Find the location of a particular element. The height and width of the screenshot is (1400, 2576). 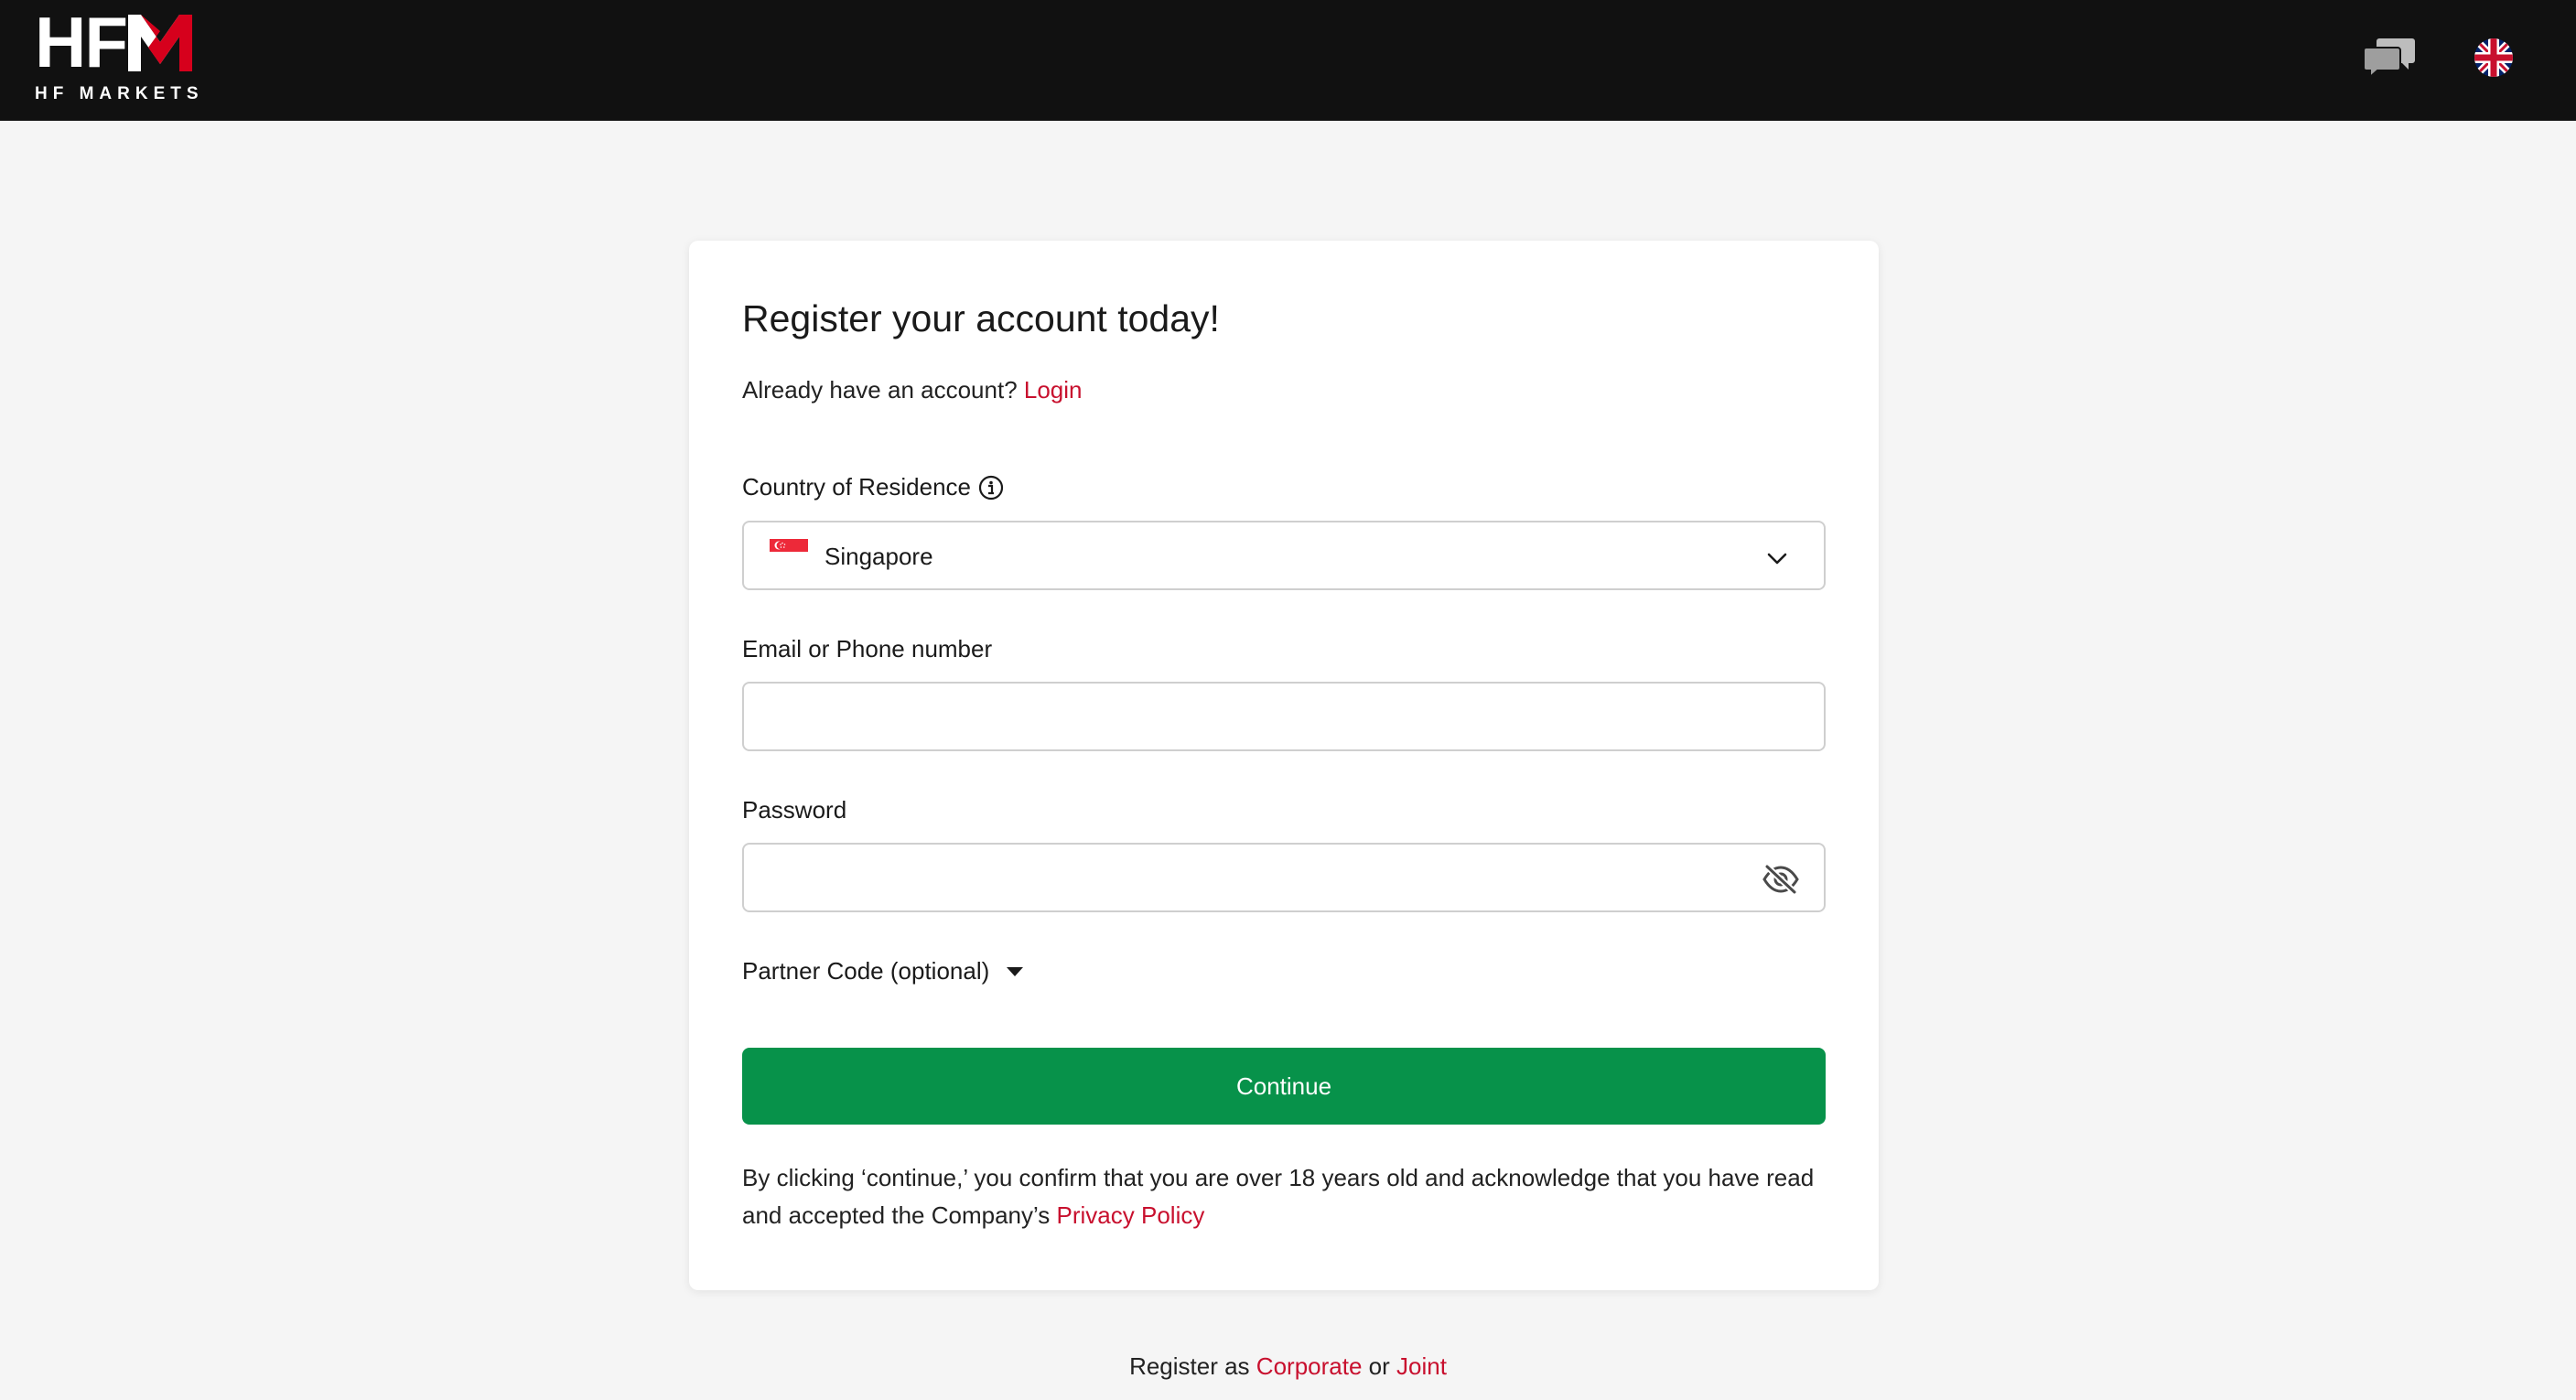

country-label-text: Country of Residence is located at coordinates (857, 487).